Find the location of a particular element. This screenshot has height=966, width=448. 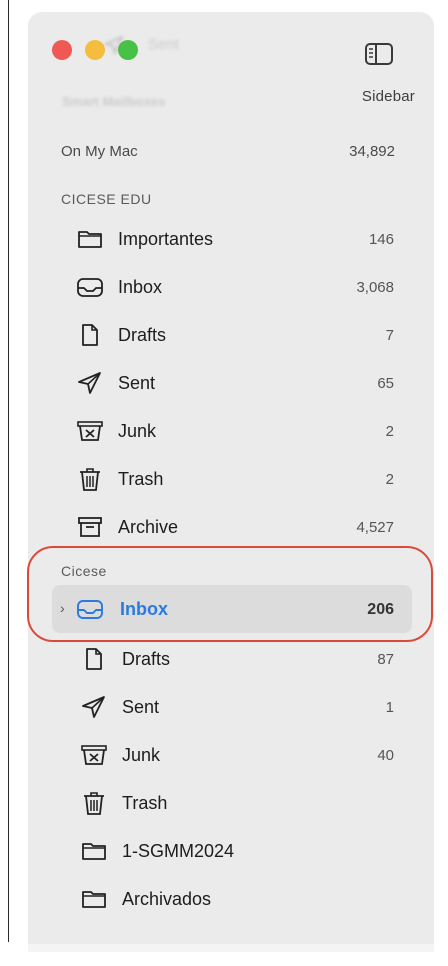

ghost-paper-plane-icon is located at coordinates (114, 45).